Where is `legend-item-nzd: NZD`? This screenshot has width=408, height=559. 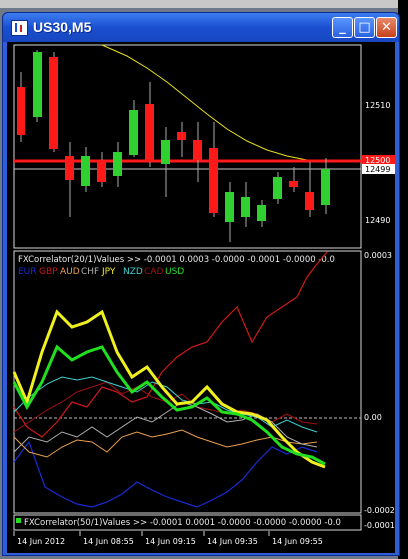
legend-item-nzd: NZD is located at coordinates (133, 272).